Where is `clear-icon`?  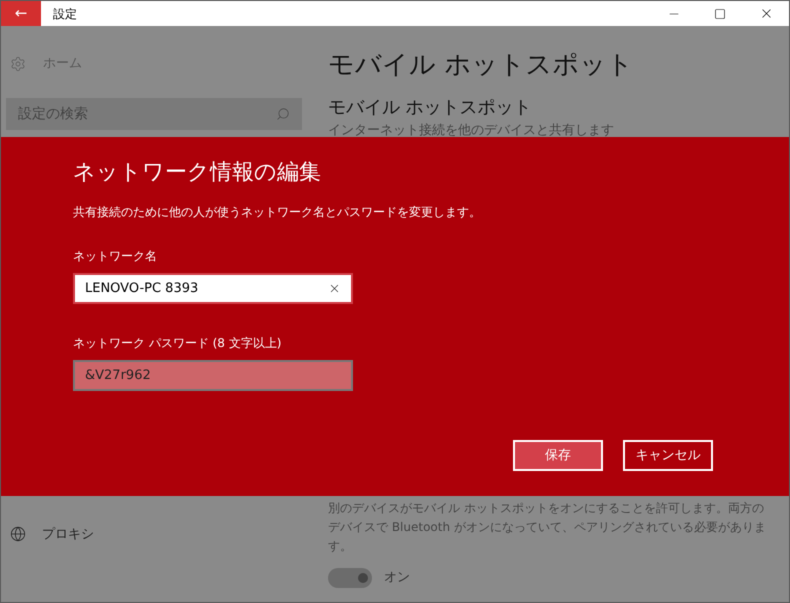 clear-icon is located at coordinates (334, 288).